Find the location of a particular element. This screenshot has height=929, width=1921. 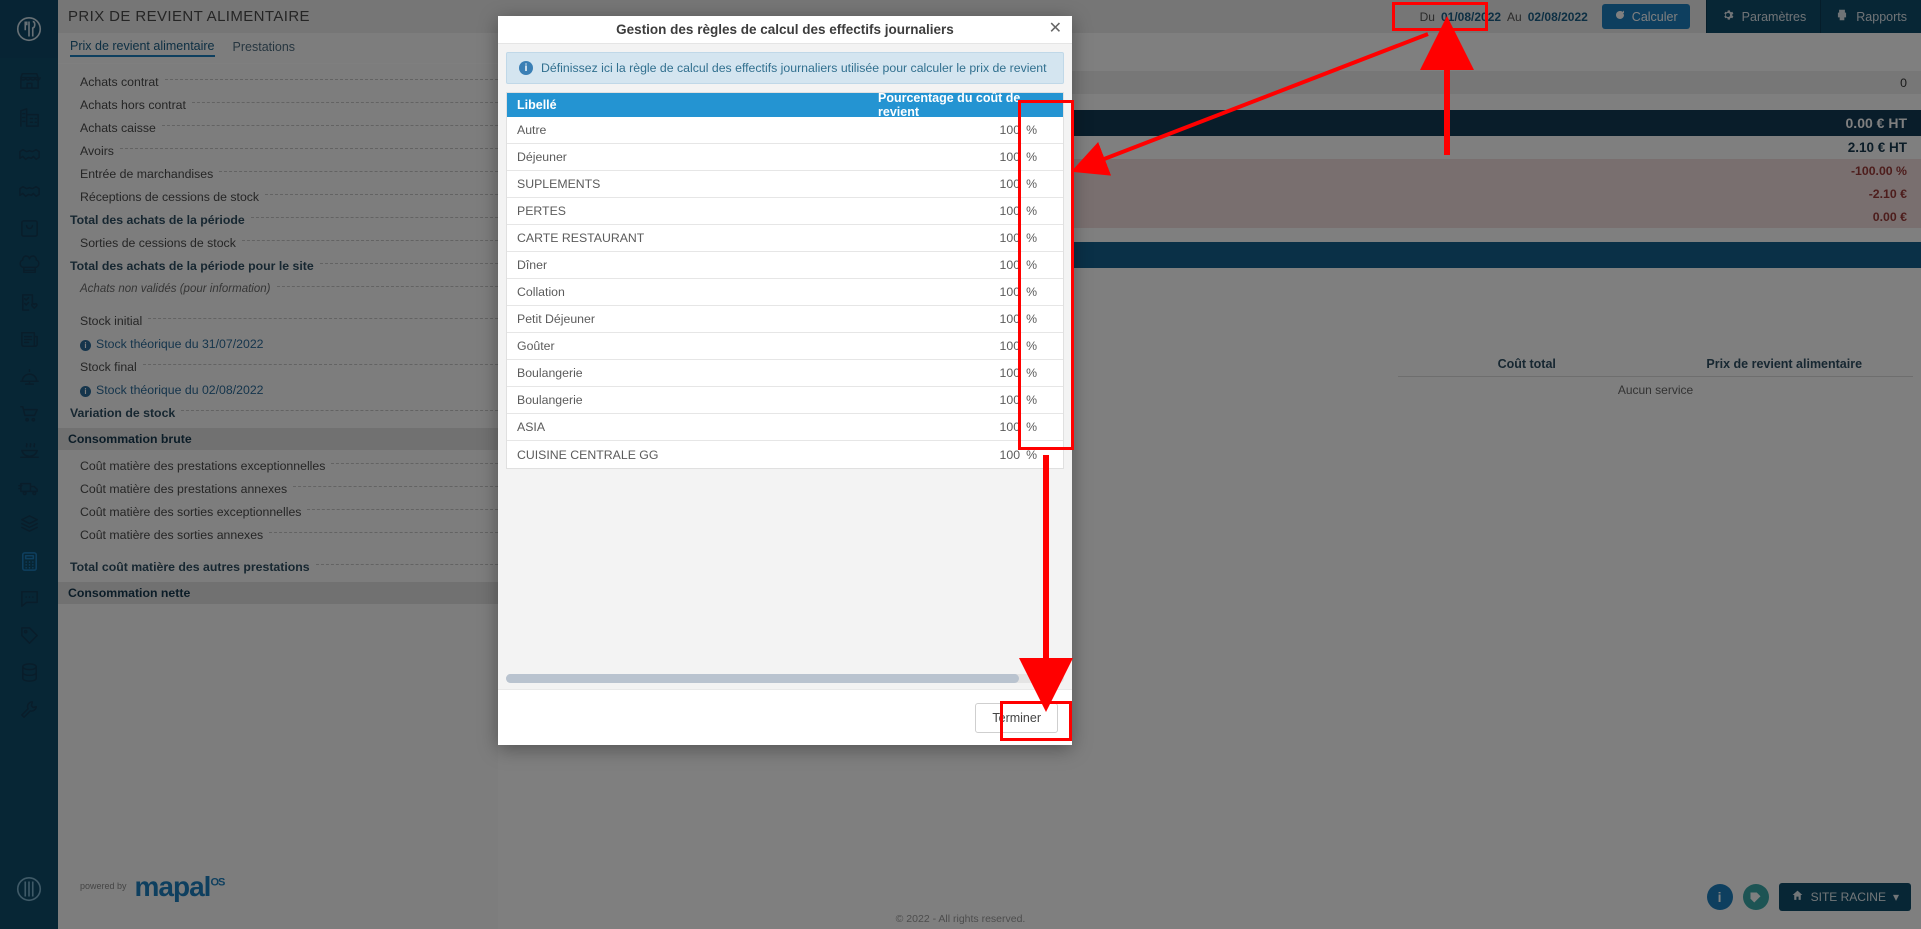

modal-footer: Terminer is located at coordinates (785, 717).